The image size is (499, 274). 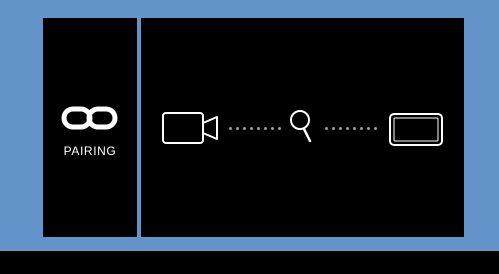 I want to click on bottom-bar, so click(x=249, y=262).